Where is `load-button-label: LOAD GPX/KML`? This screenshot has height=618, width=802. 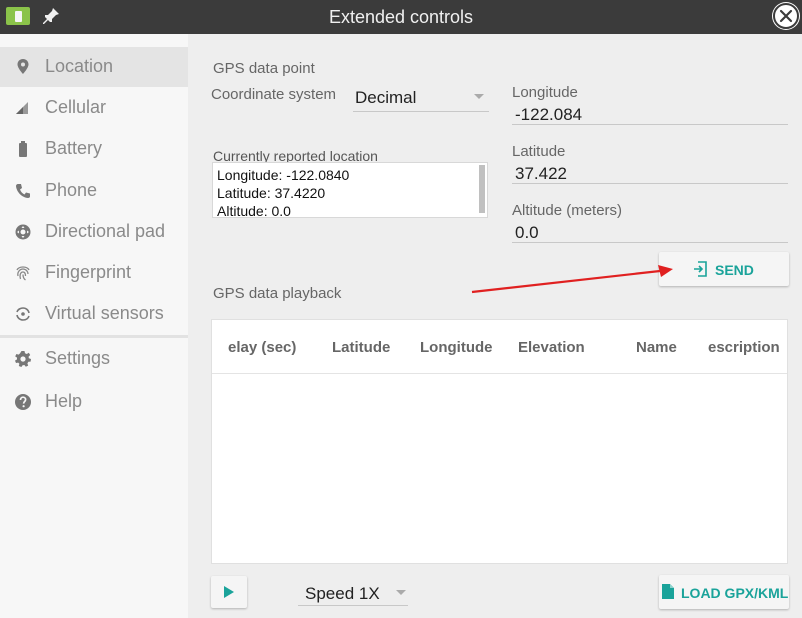 load-button-label: LOAD GPX/KML is located at coordinates (735, 593).